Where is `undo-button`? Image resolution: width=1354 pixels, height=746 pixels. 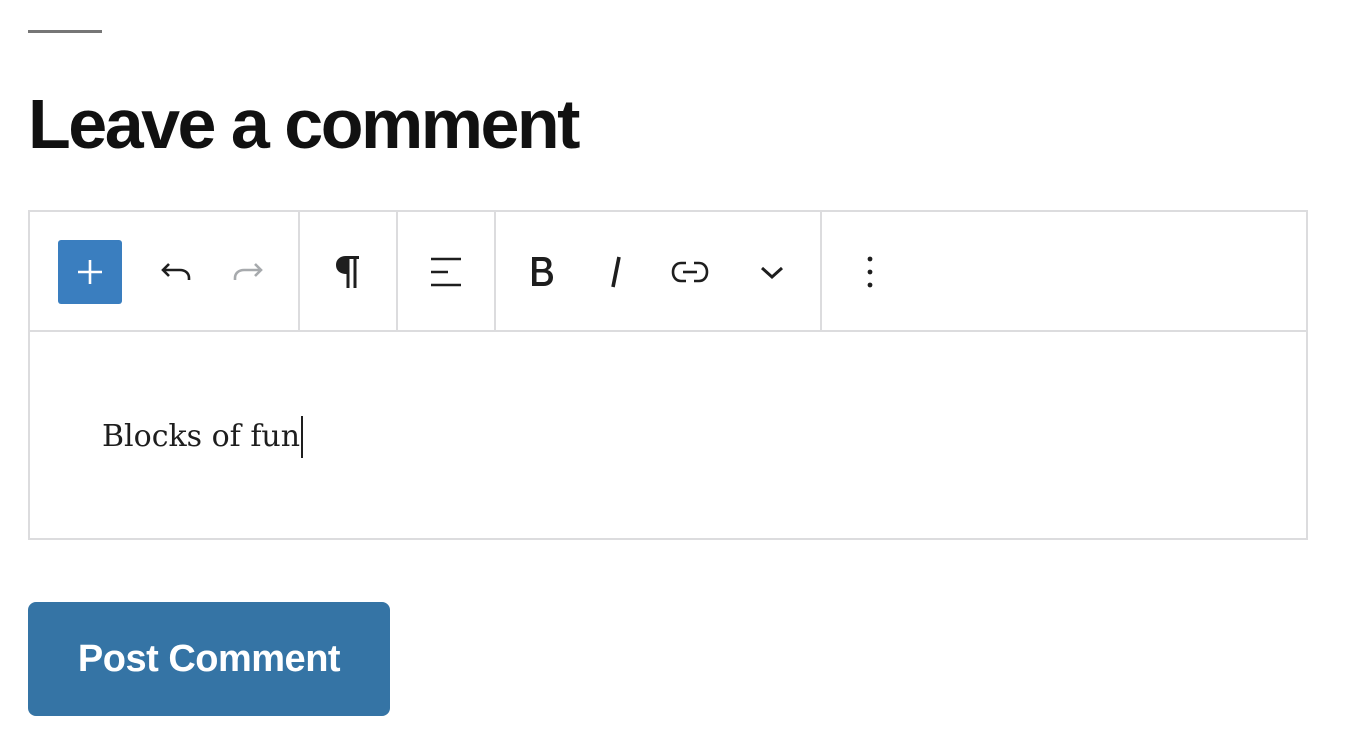
undo-button is located at coordinates (176, 272).